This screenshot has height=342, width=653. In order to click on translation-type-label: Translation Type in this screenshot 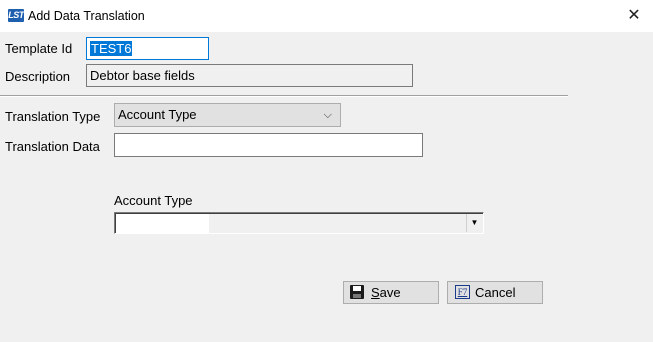, I will do `click(53, 116)`.